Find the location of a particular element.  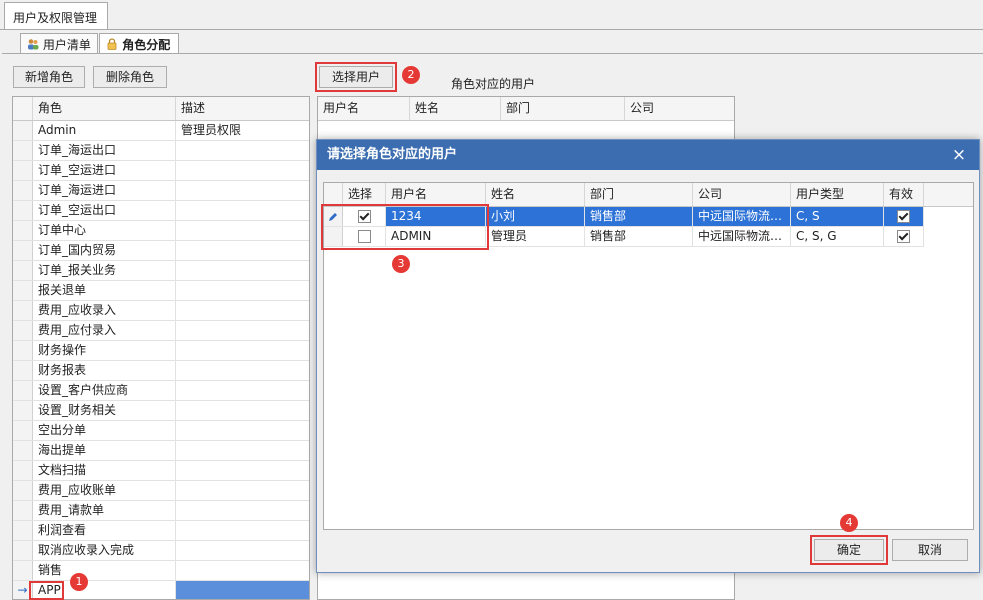

role-name-cell: 设置_客户供应商 is located at coordinates (104, 390).